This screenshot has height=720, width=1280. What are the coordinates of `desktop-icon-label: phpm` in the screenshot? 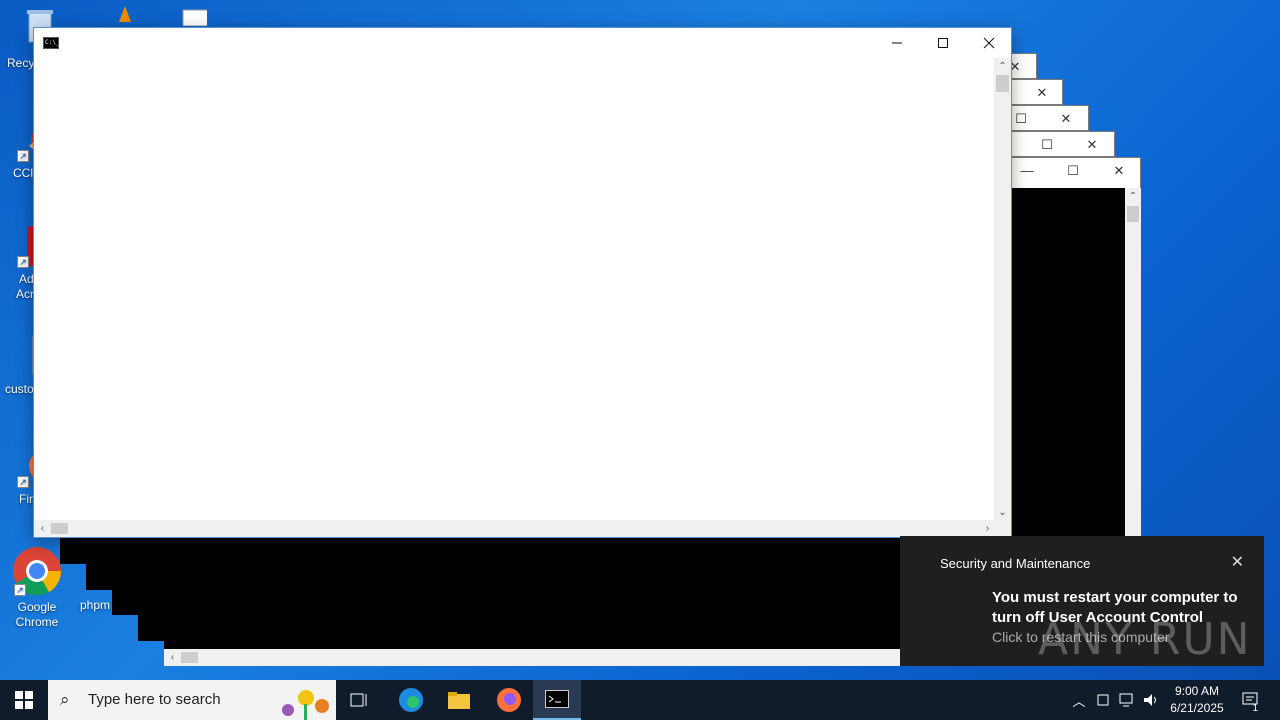 It's located at (95, 605).